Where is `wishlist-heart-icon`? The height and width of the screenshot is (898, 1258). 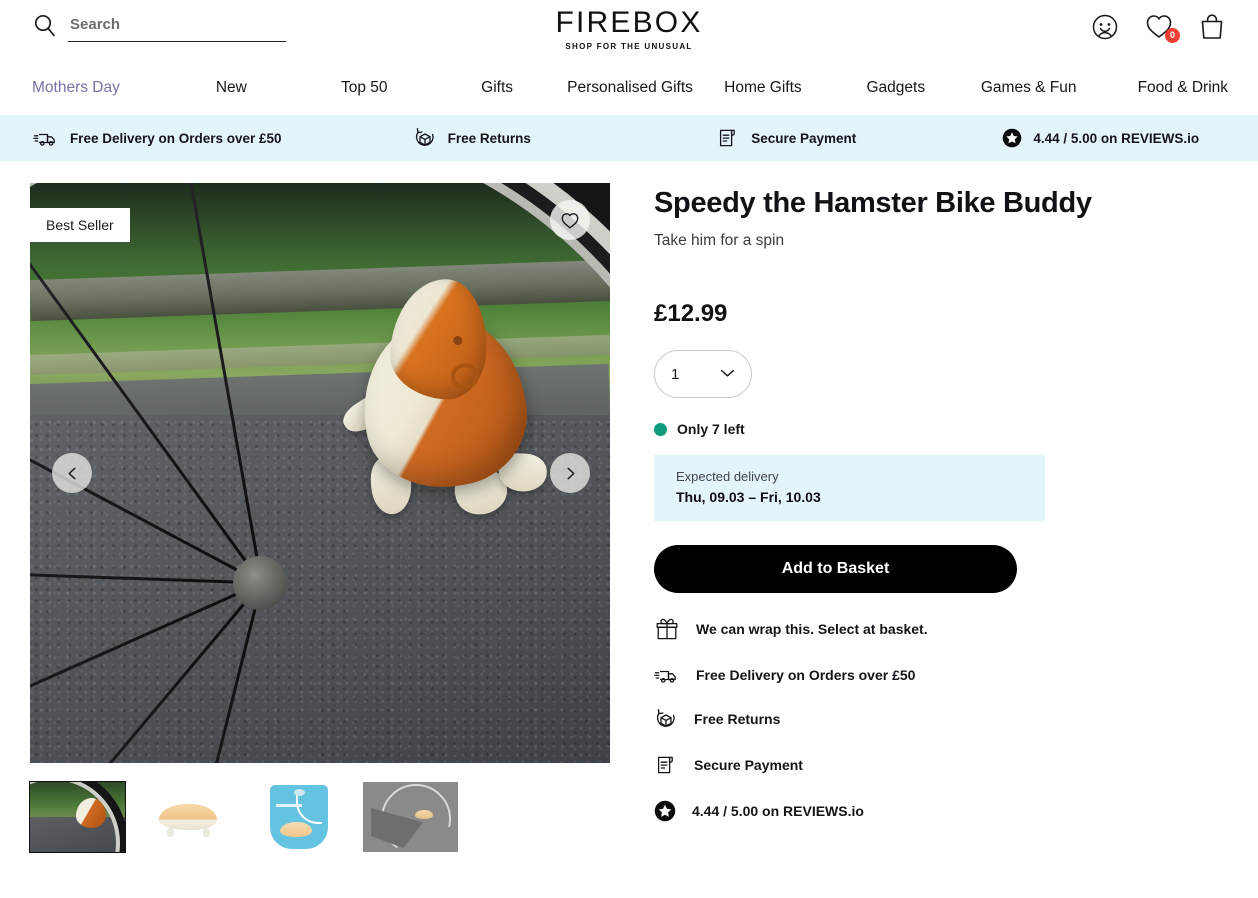 wishlist-heart-icon is located at coordinates (570, 220).